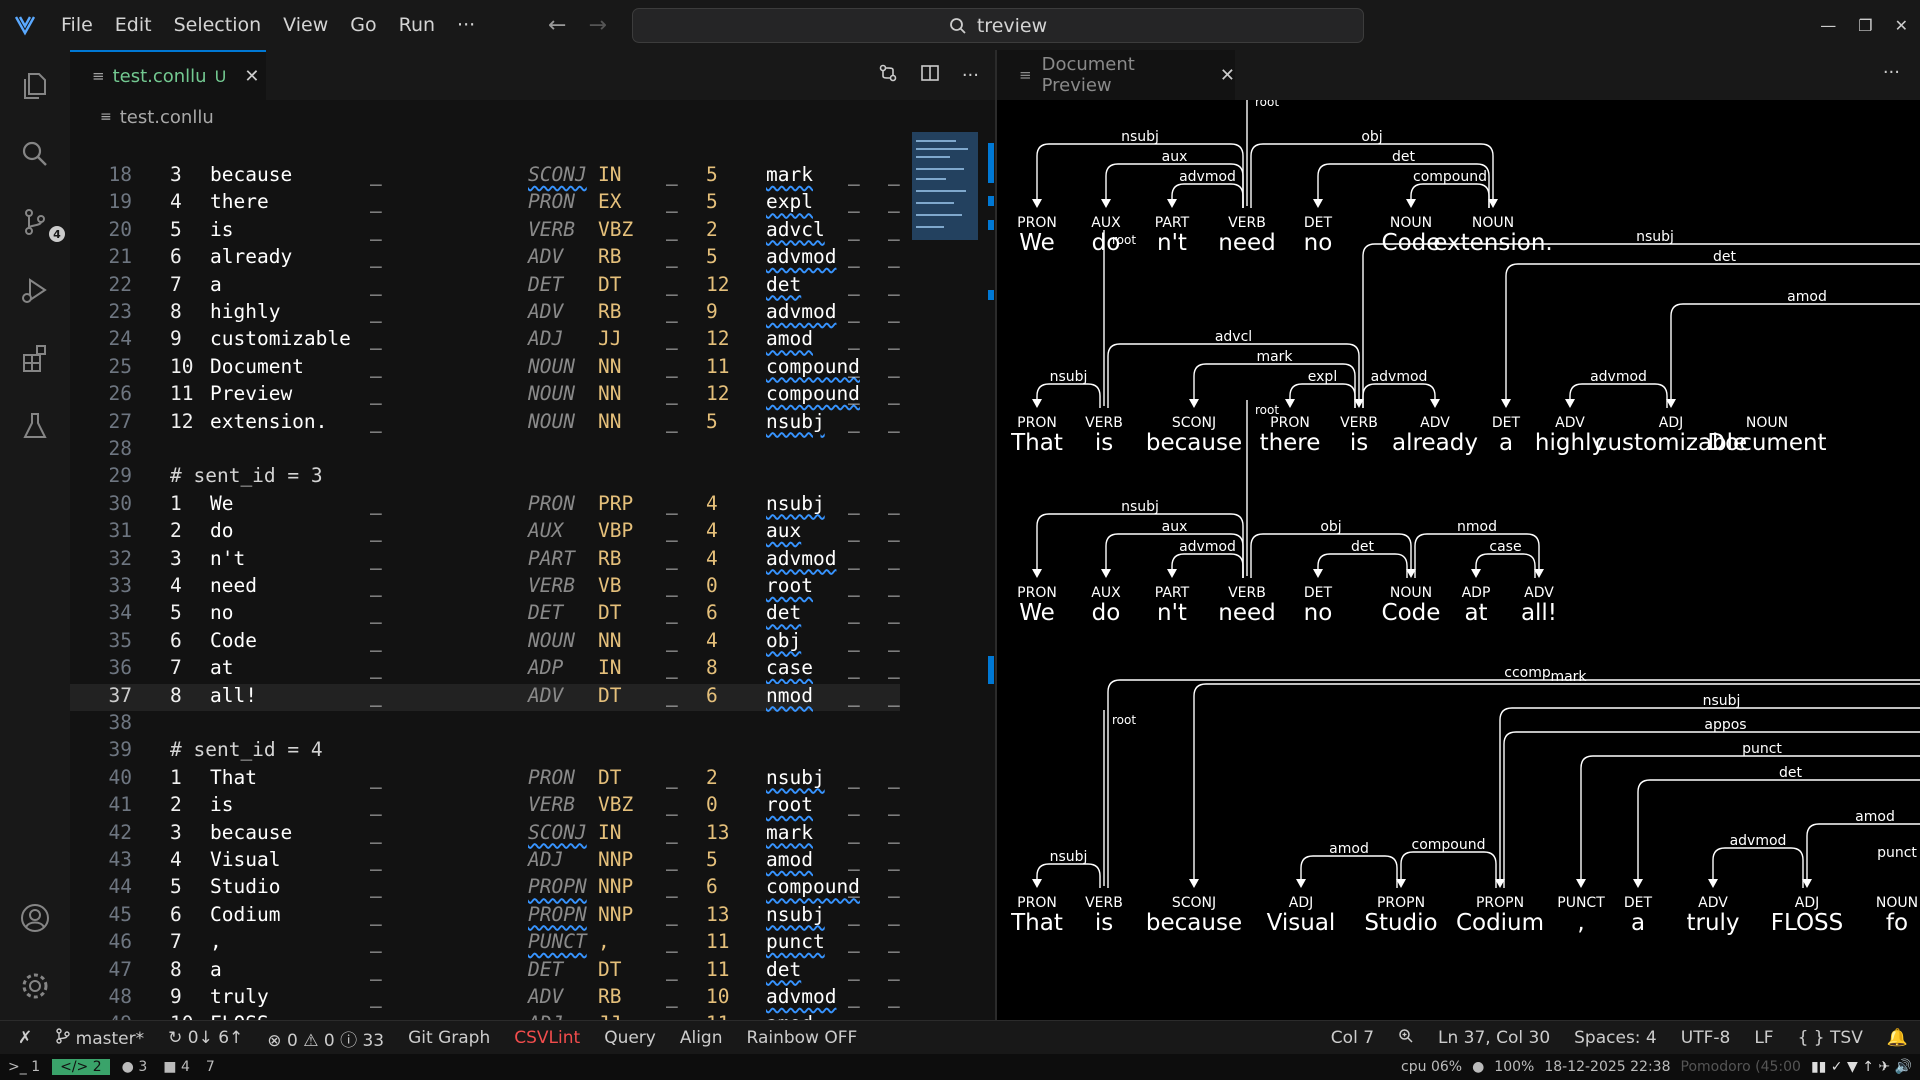 The image size is (1920, 1080). I want to click on minimap, so click(945, 186).